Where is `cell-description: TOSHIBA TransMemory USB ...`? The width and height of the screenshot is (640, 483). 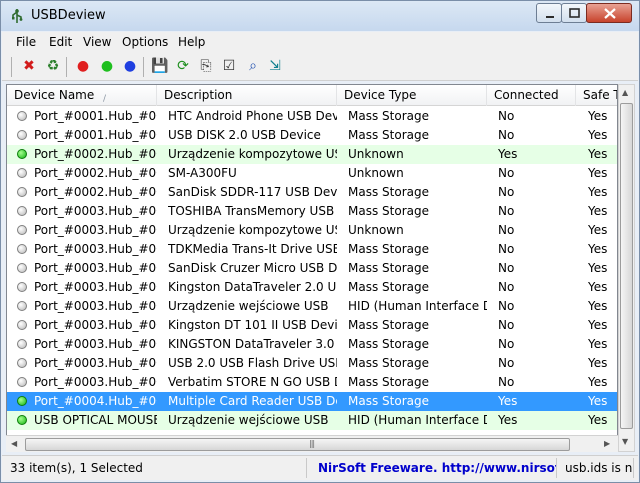
cell-description: TOSHIBA TransMemory USB ... is located at coordinates (252, 211).